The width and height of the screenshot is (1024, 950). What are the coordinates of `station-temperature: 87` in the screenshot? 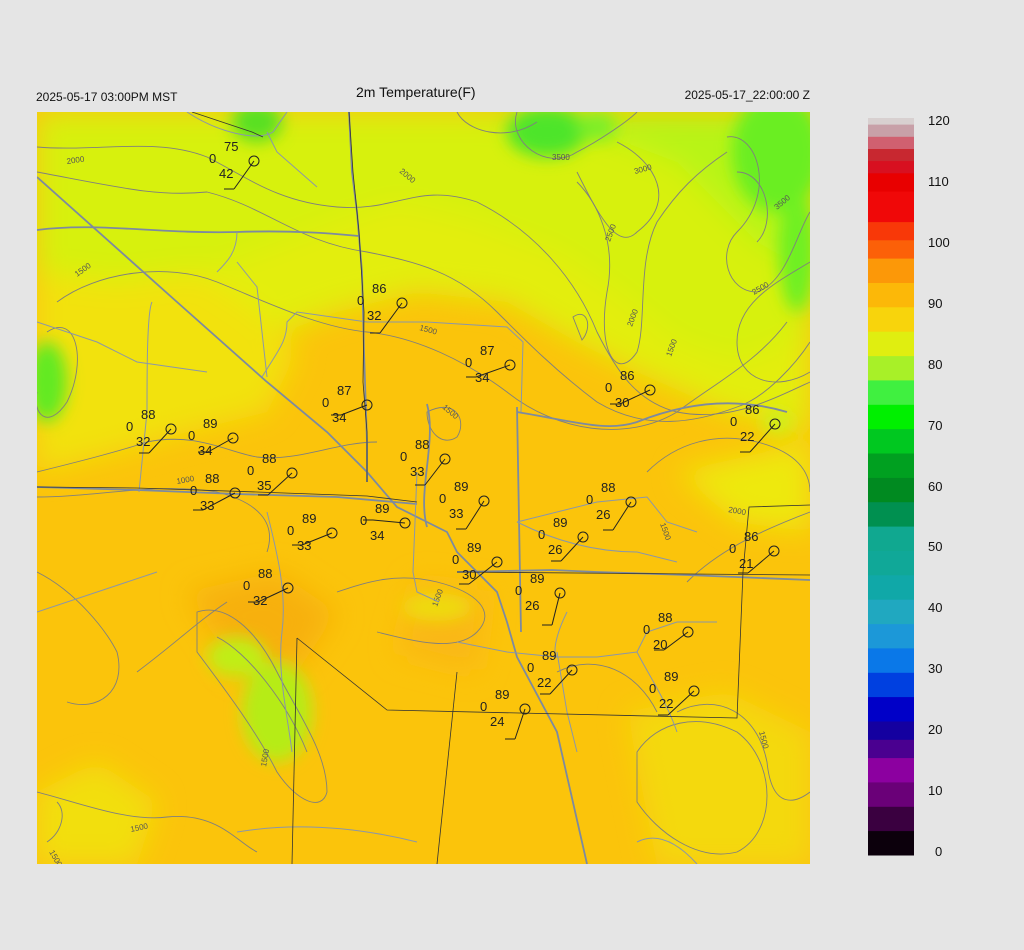 It's located at (487, 350).